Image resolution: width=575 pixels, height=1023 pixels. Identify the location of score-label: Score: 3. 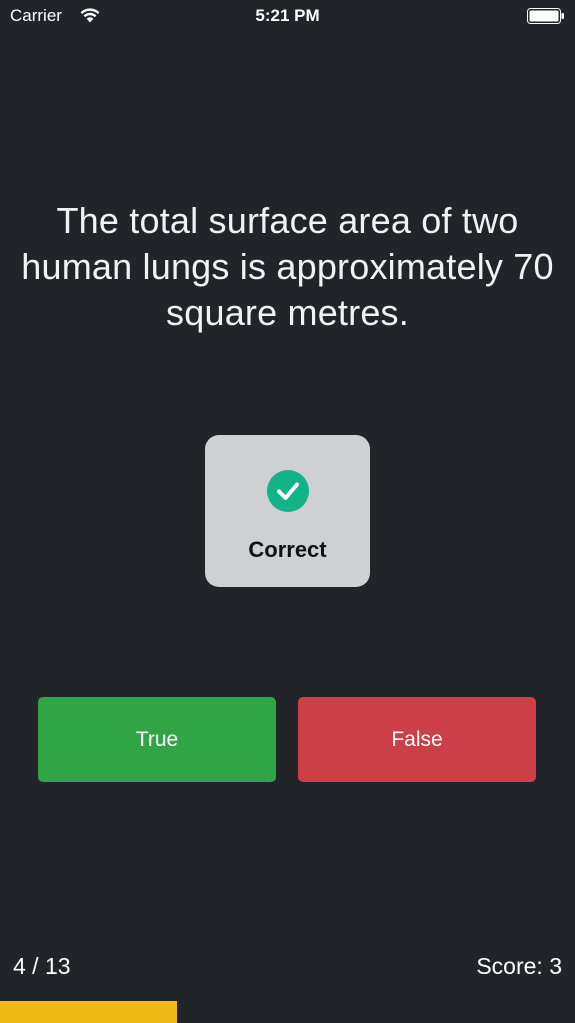
(519, 966).